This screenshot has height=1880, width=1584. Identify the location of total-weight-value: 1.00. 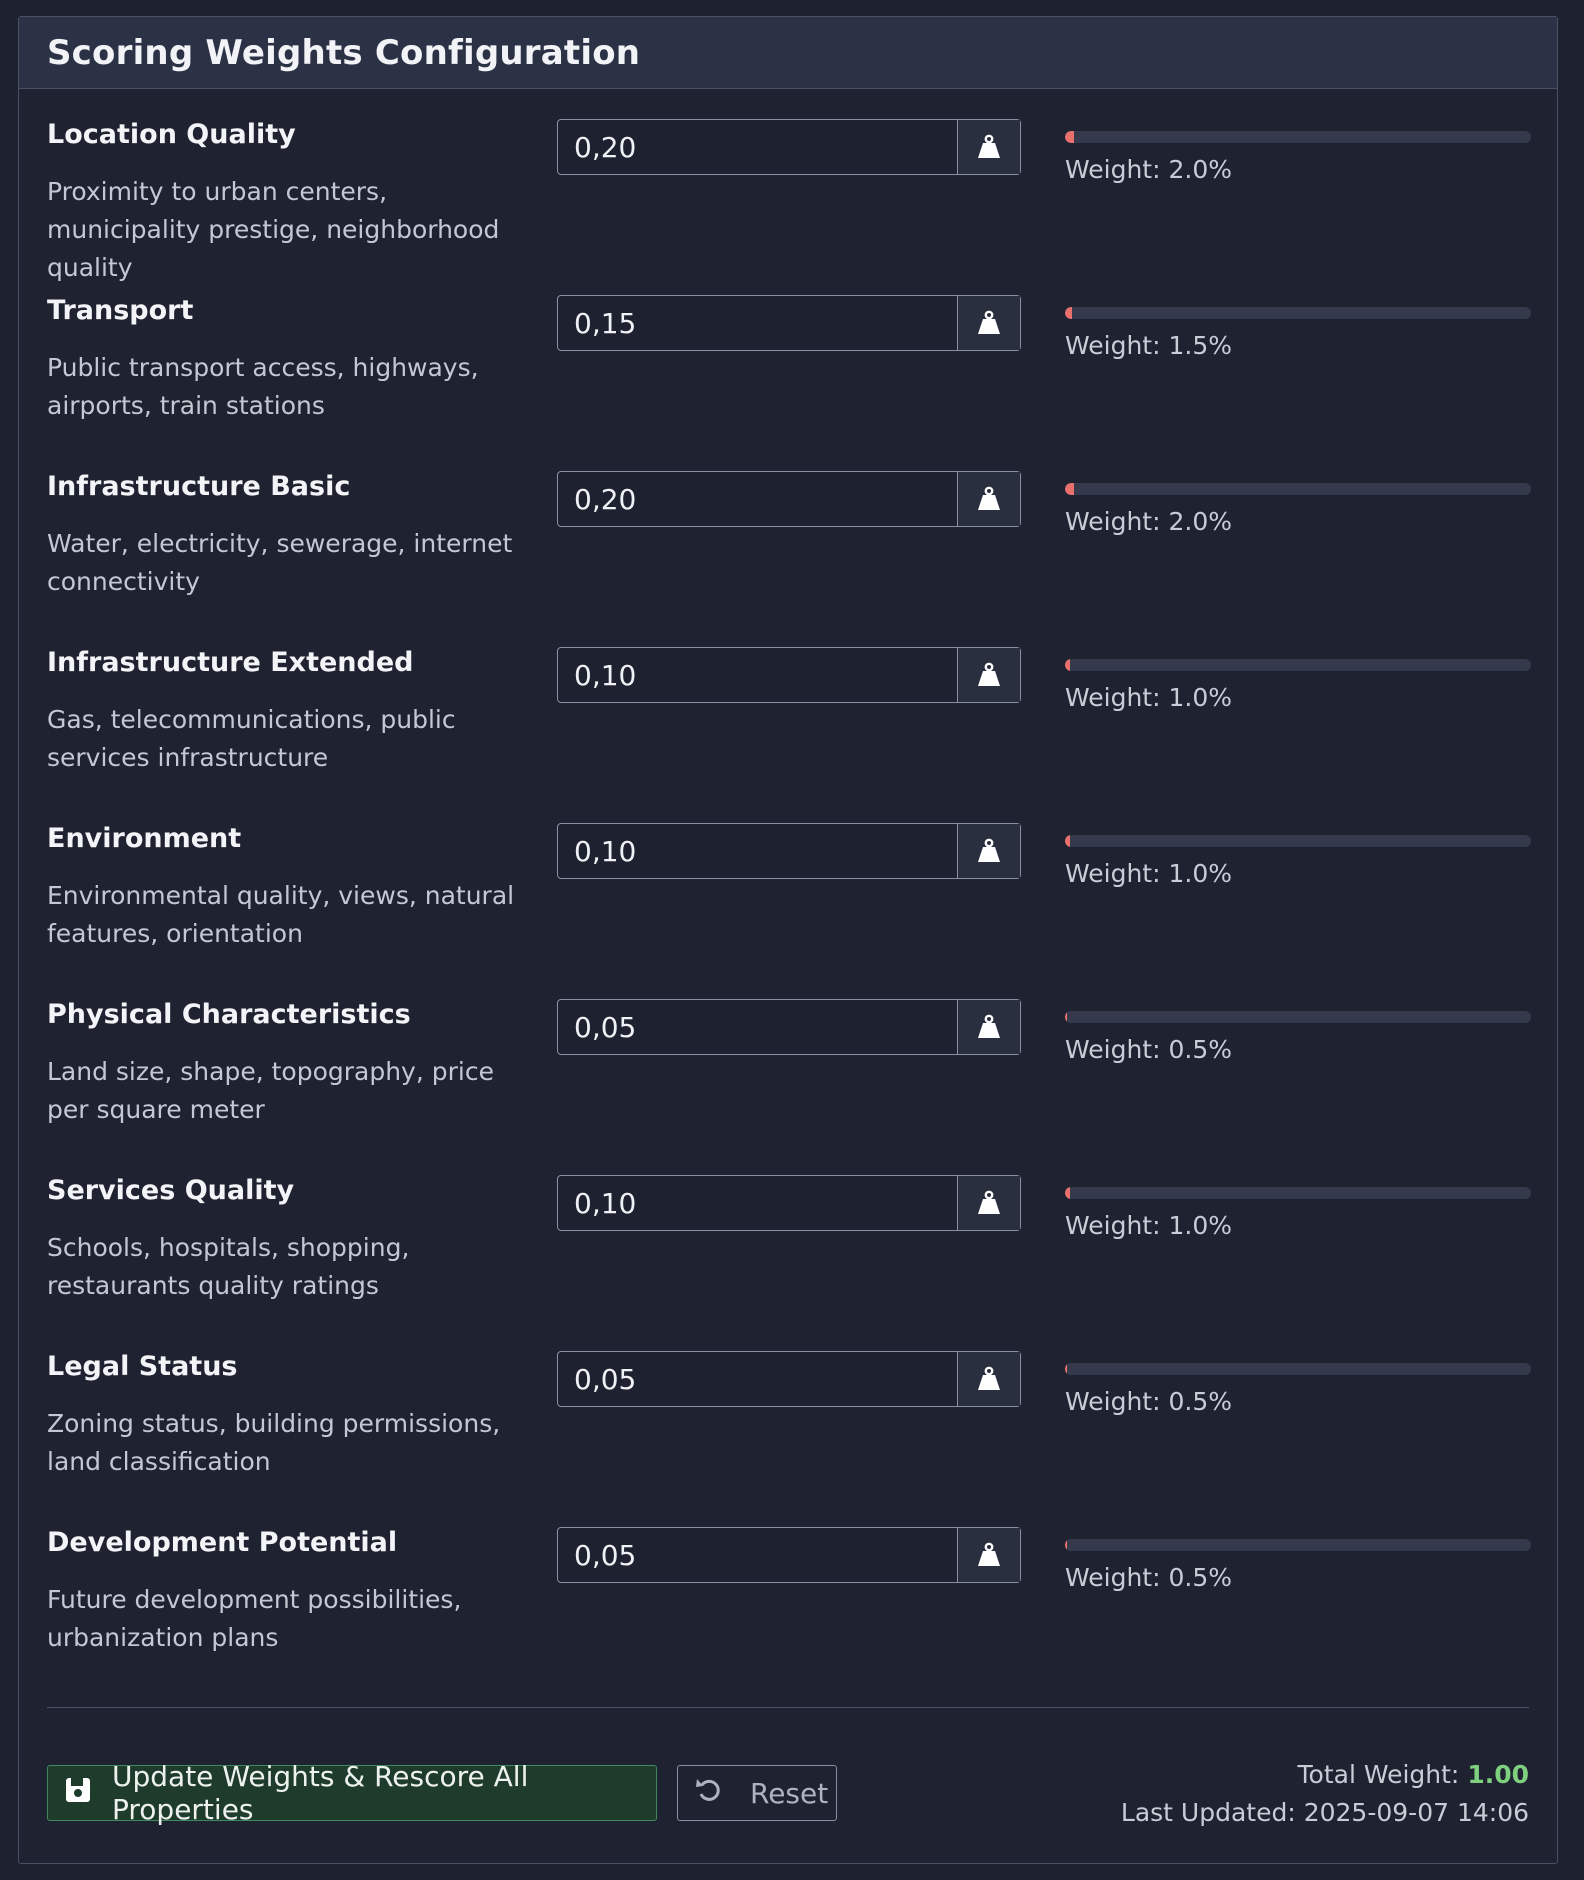
(1498, 1774).